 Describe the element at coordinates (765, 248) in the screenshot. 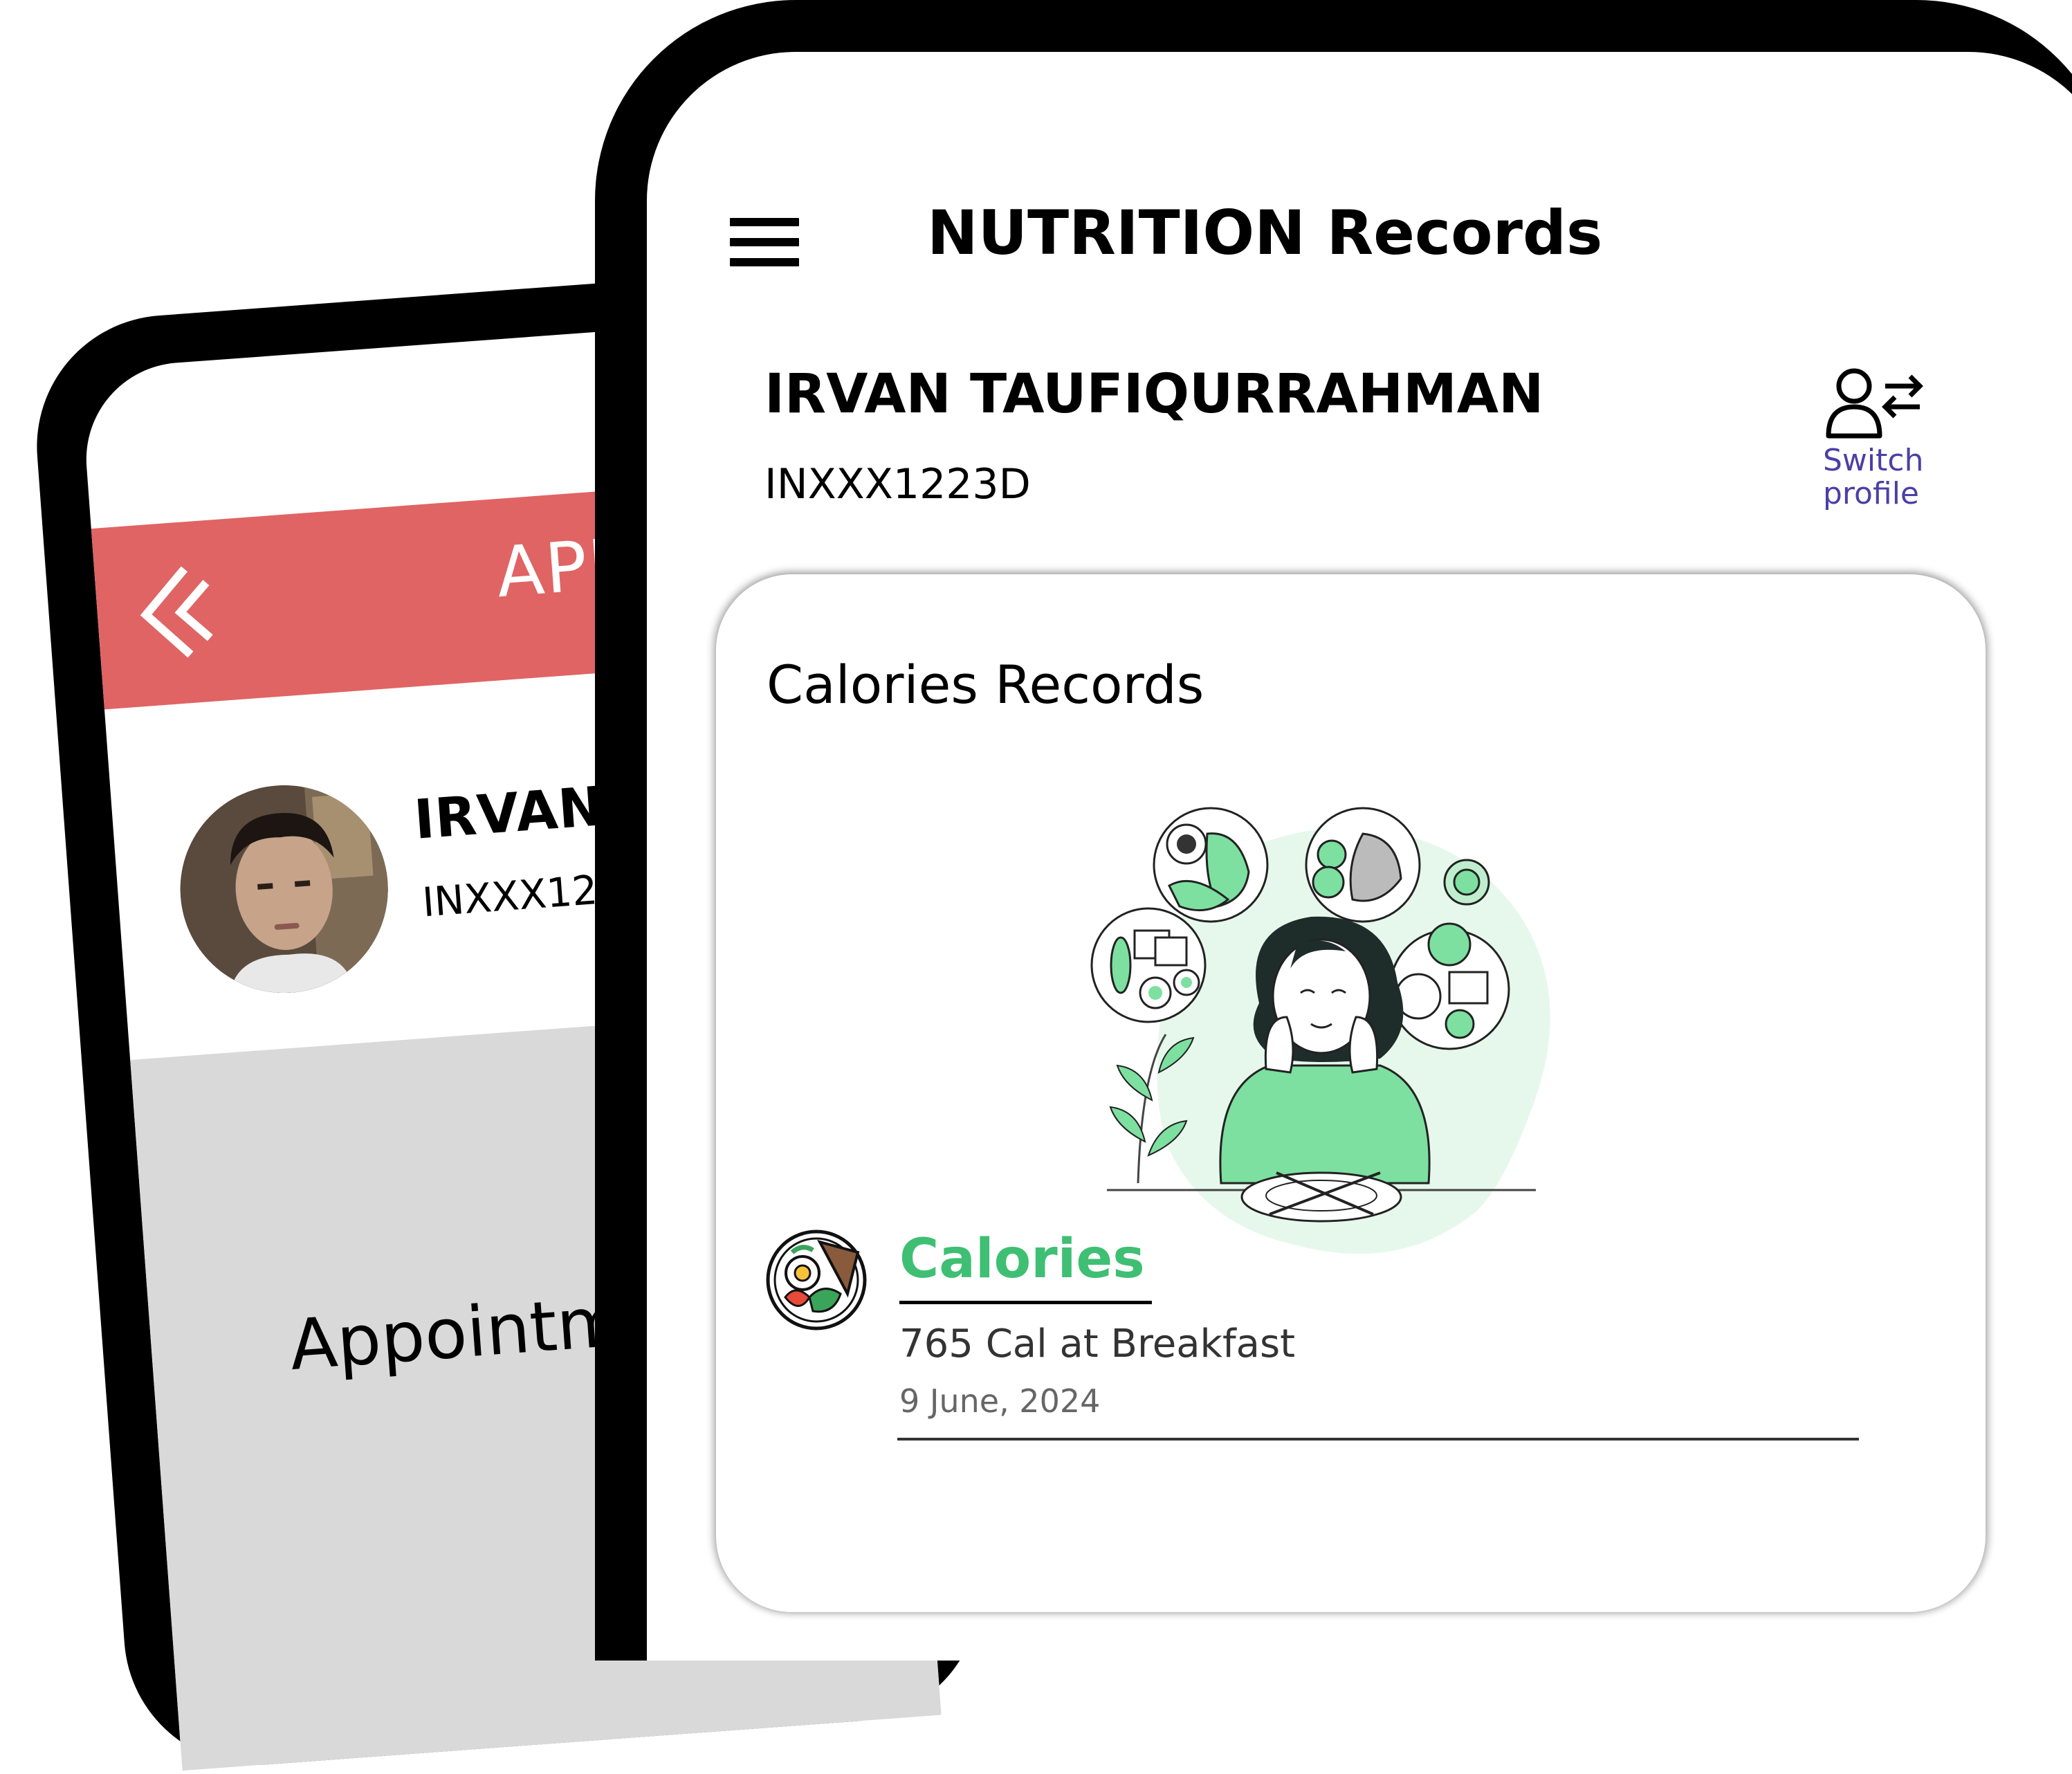

I see `hamburger-menu-icon` at that location.